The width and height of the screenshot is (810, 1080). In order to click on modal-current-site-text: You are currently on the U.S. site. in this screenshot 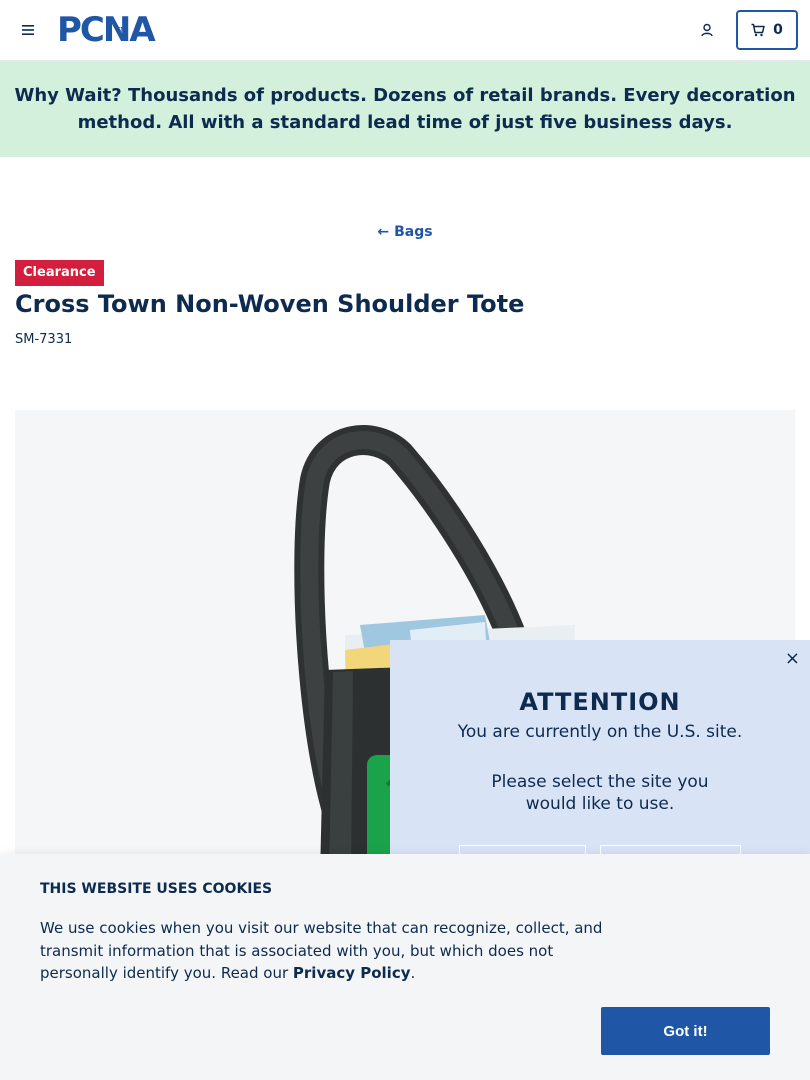, I will do `click(600, 732)`.